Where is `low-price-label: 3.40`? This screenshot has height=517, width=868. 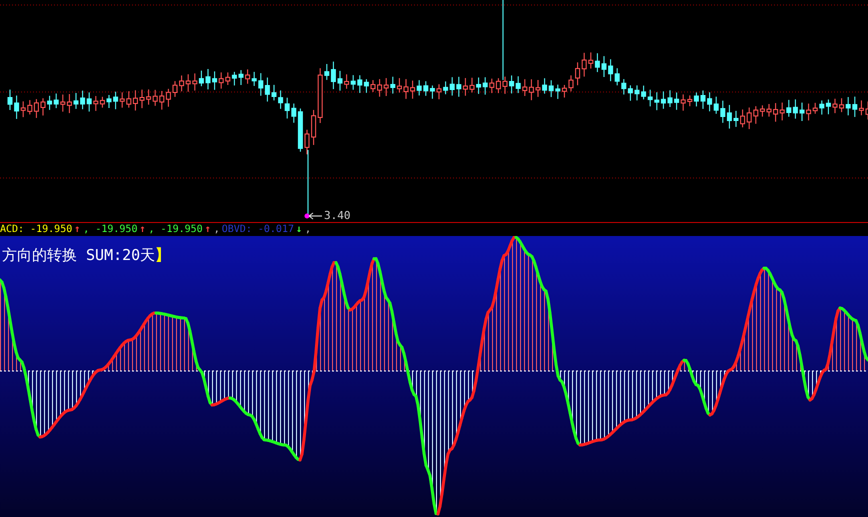 low-price-label: 3.40 is located at coordinates (337, 215).